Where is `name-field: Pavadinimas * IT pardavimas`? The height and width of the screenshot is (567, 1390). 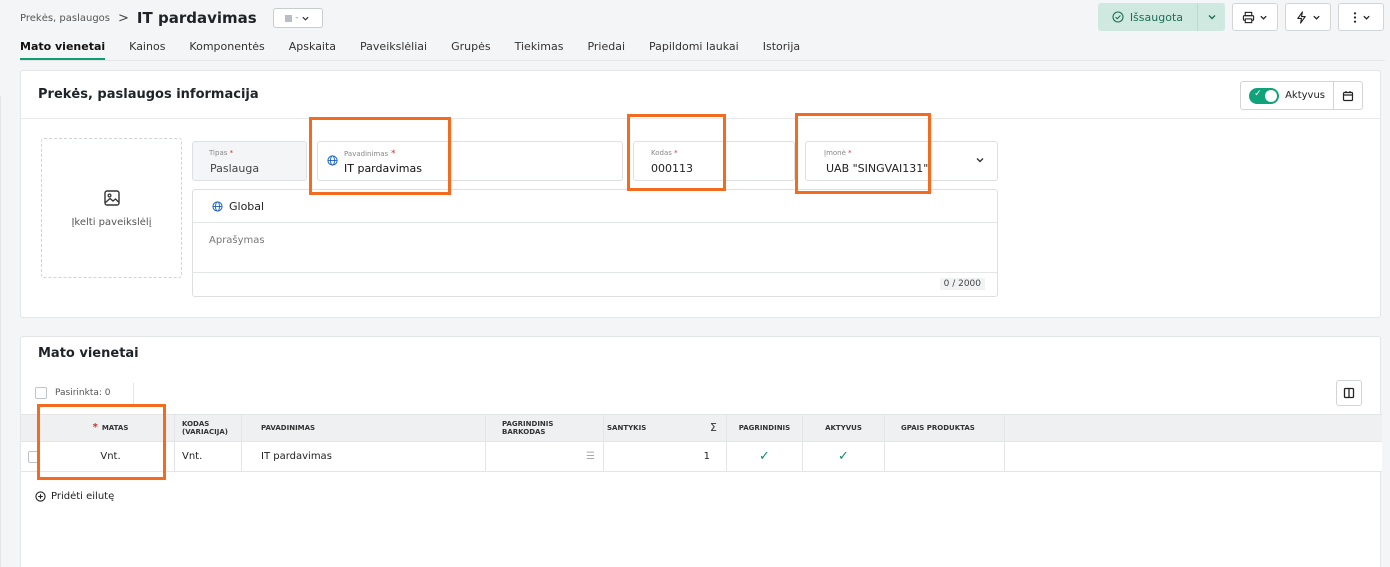
name-field: Pavadinimas * IT pardavimas is located at coordinates (470, 161).